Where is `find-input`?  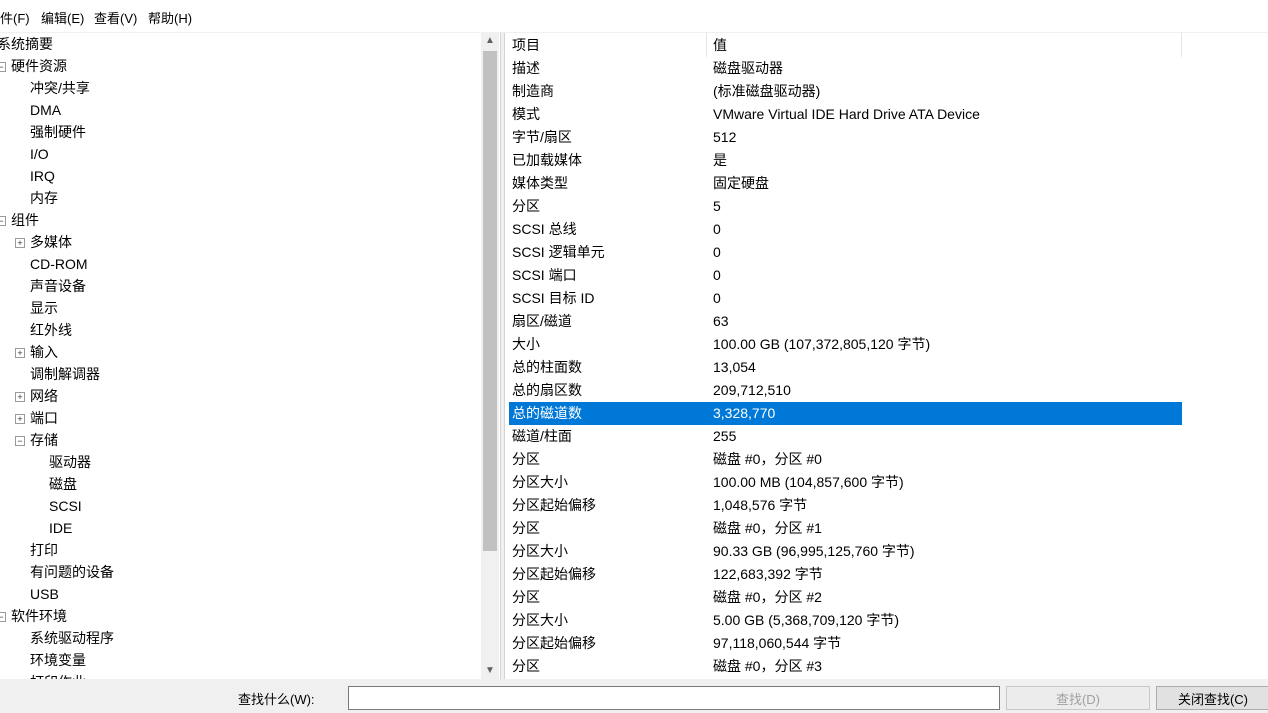 find-input is located at coordinates (674, 698).